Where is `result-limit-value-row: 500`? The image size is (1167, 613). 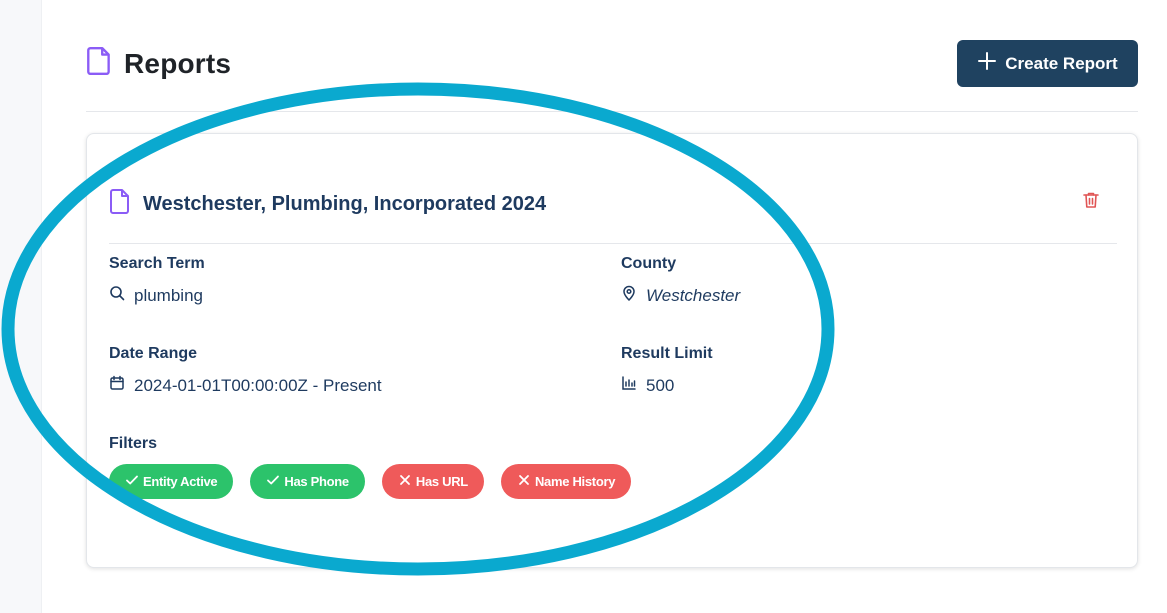
result-limit-value-row: 500 is located at coordinates (647, 385).